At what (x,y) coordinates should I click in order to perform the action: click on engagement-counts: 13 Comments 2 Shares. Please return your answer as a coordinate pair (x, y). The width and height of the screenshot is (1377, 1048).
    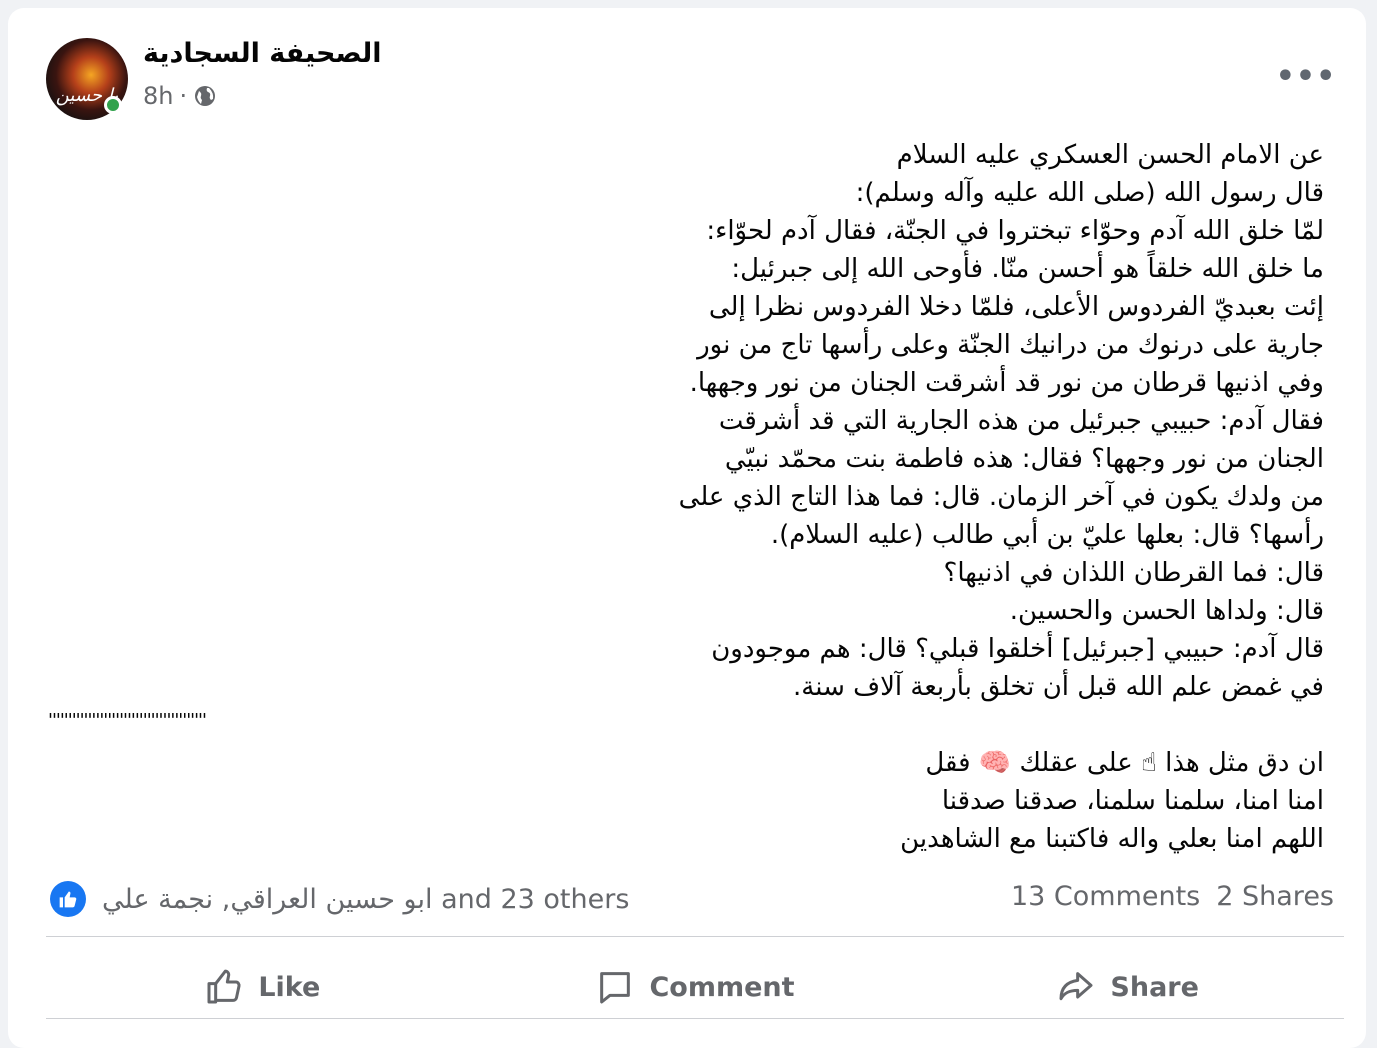
    Looking at the image, I should click on (1172, 896).